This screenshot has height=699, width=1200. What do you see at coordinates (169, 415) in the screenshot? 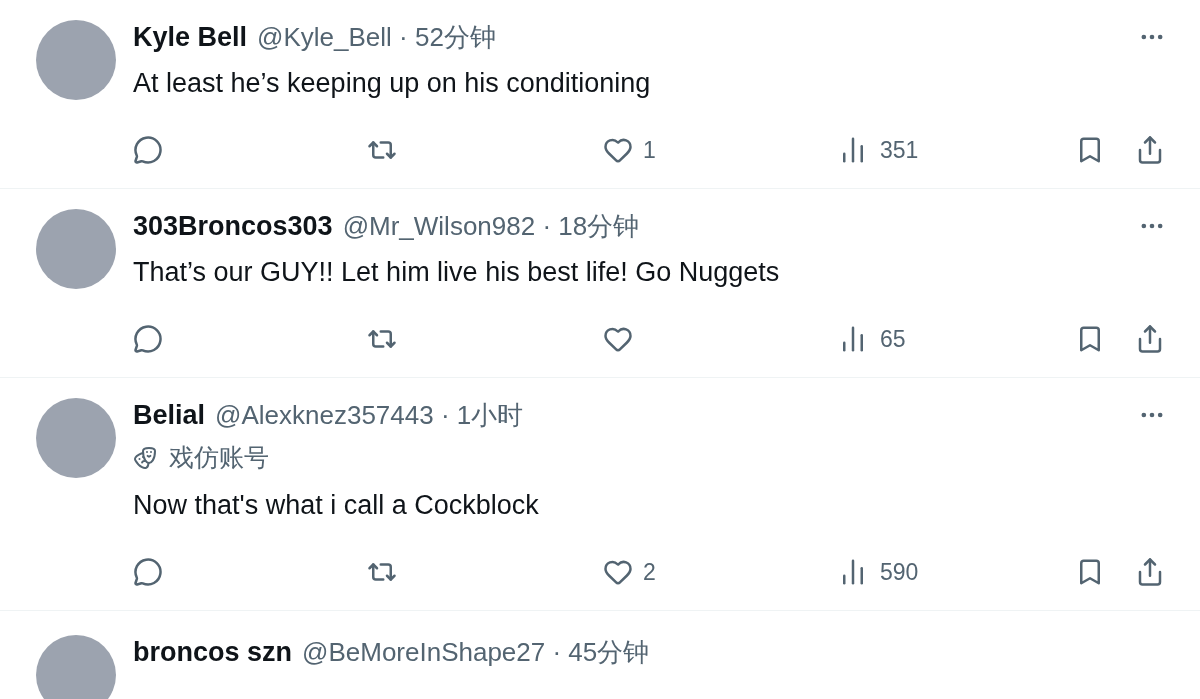
I see `user-name: Belial` at bounding box center [169, 415].